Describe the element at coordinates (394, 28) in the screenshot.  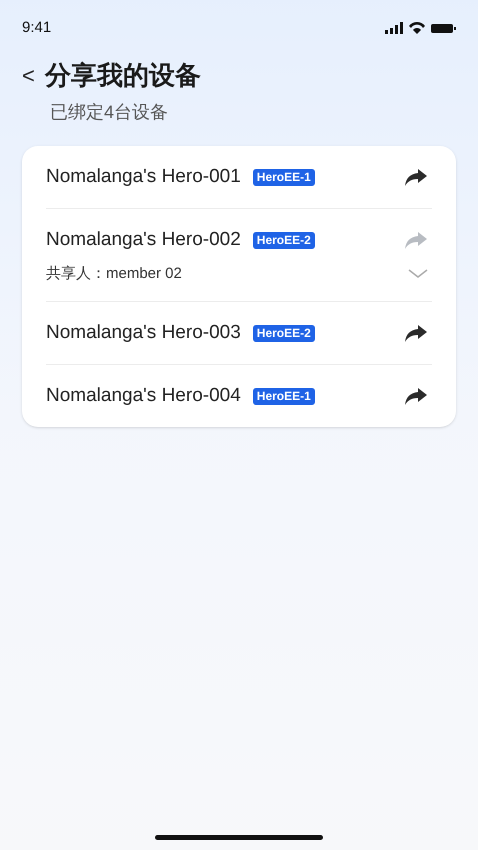
I see `signal-icon` at that location.